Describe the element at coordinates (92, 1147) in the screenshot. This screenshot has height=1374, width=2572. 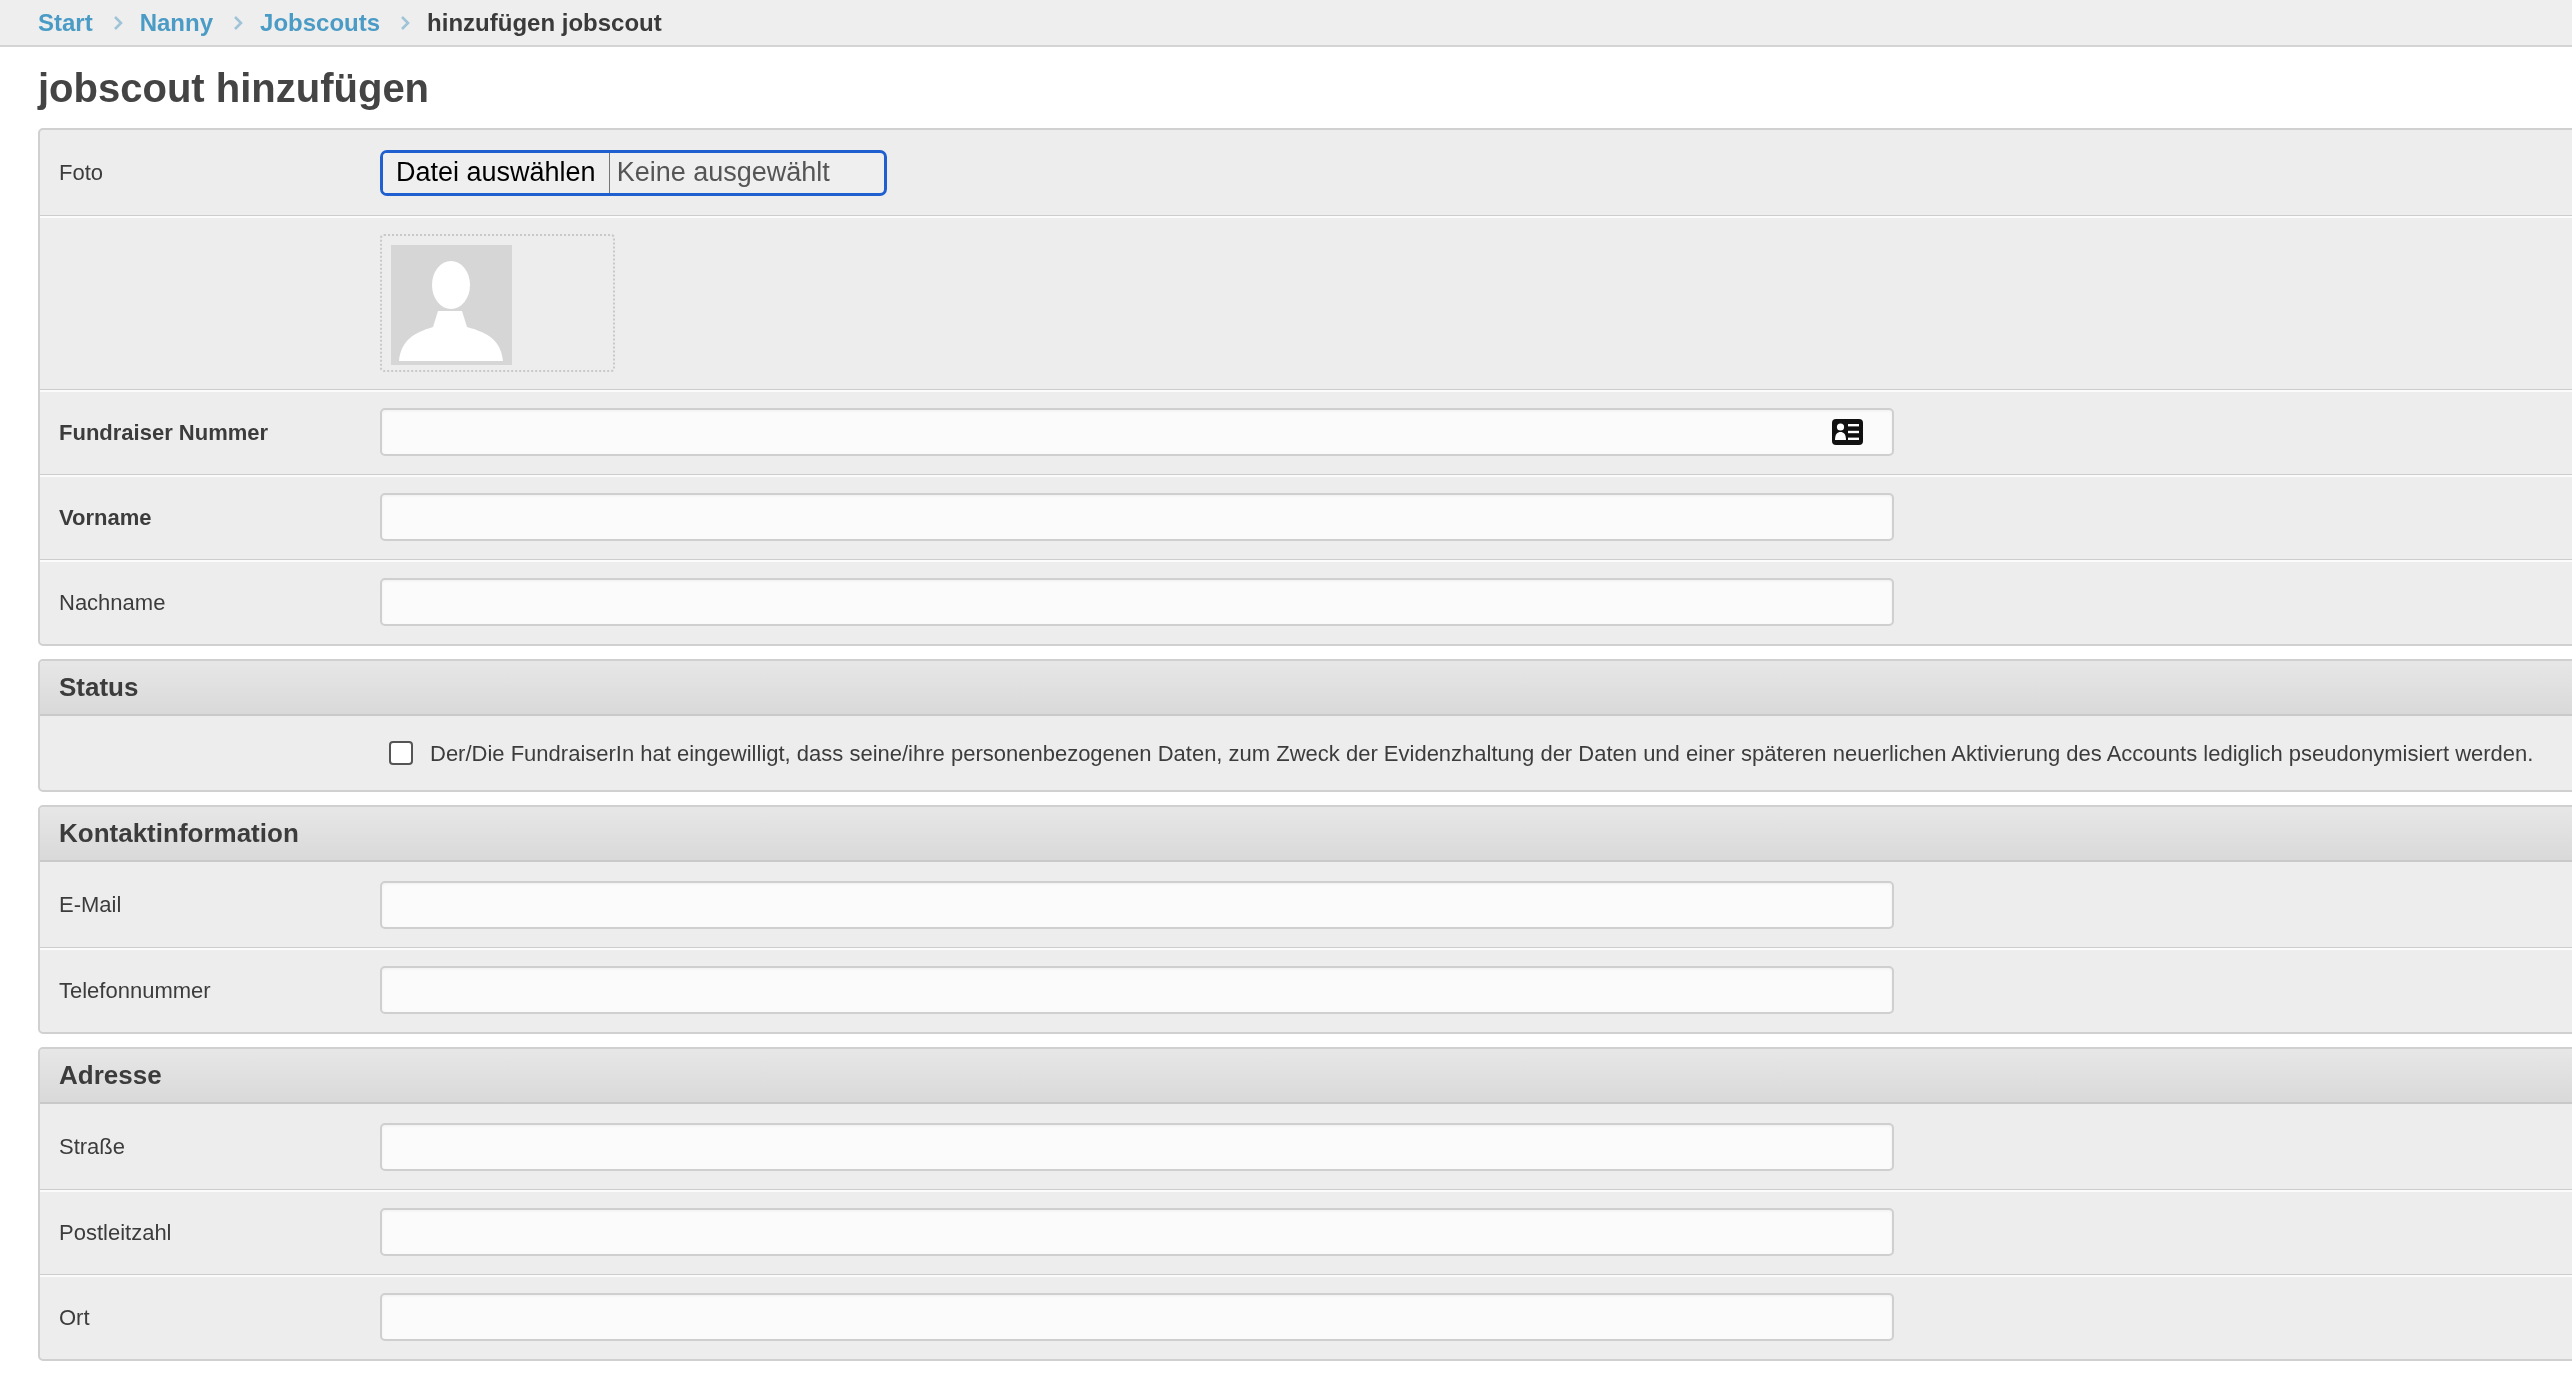
I see `field-label: Straße` at that location.